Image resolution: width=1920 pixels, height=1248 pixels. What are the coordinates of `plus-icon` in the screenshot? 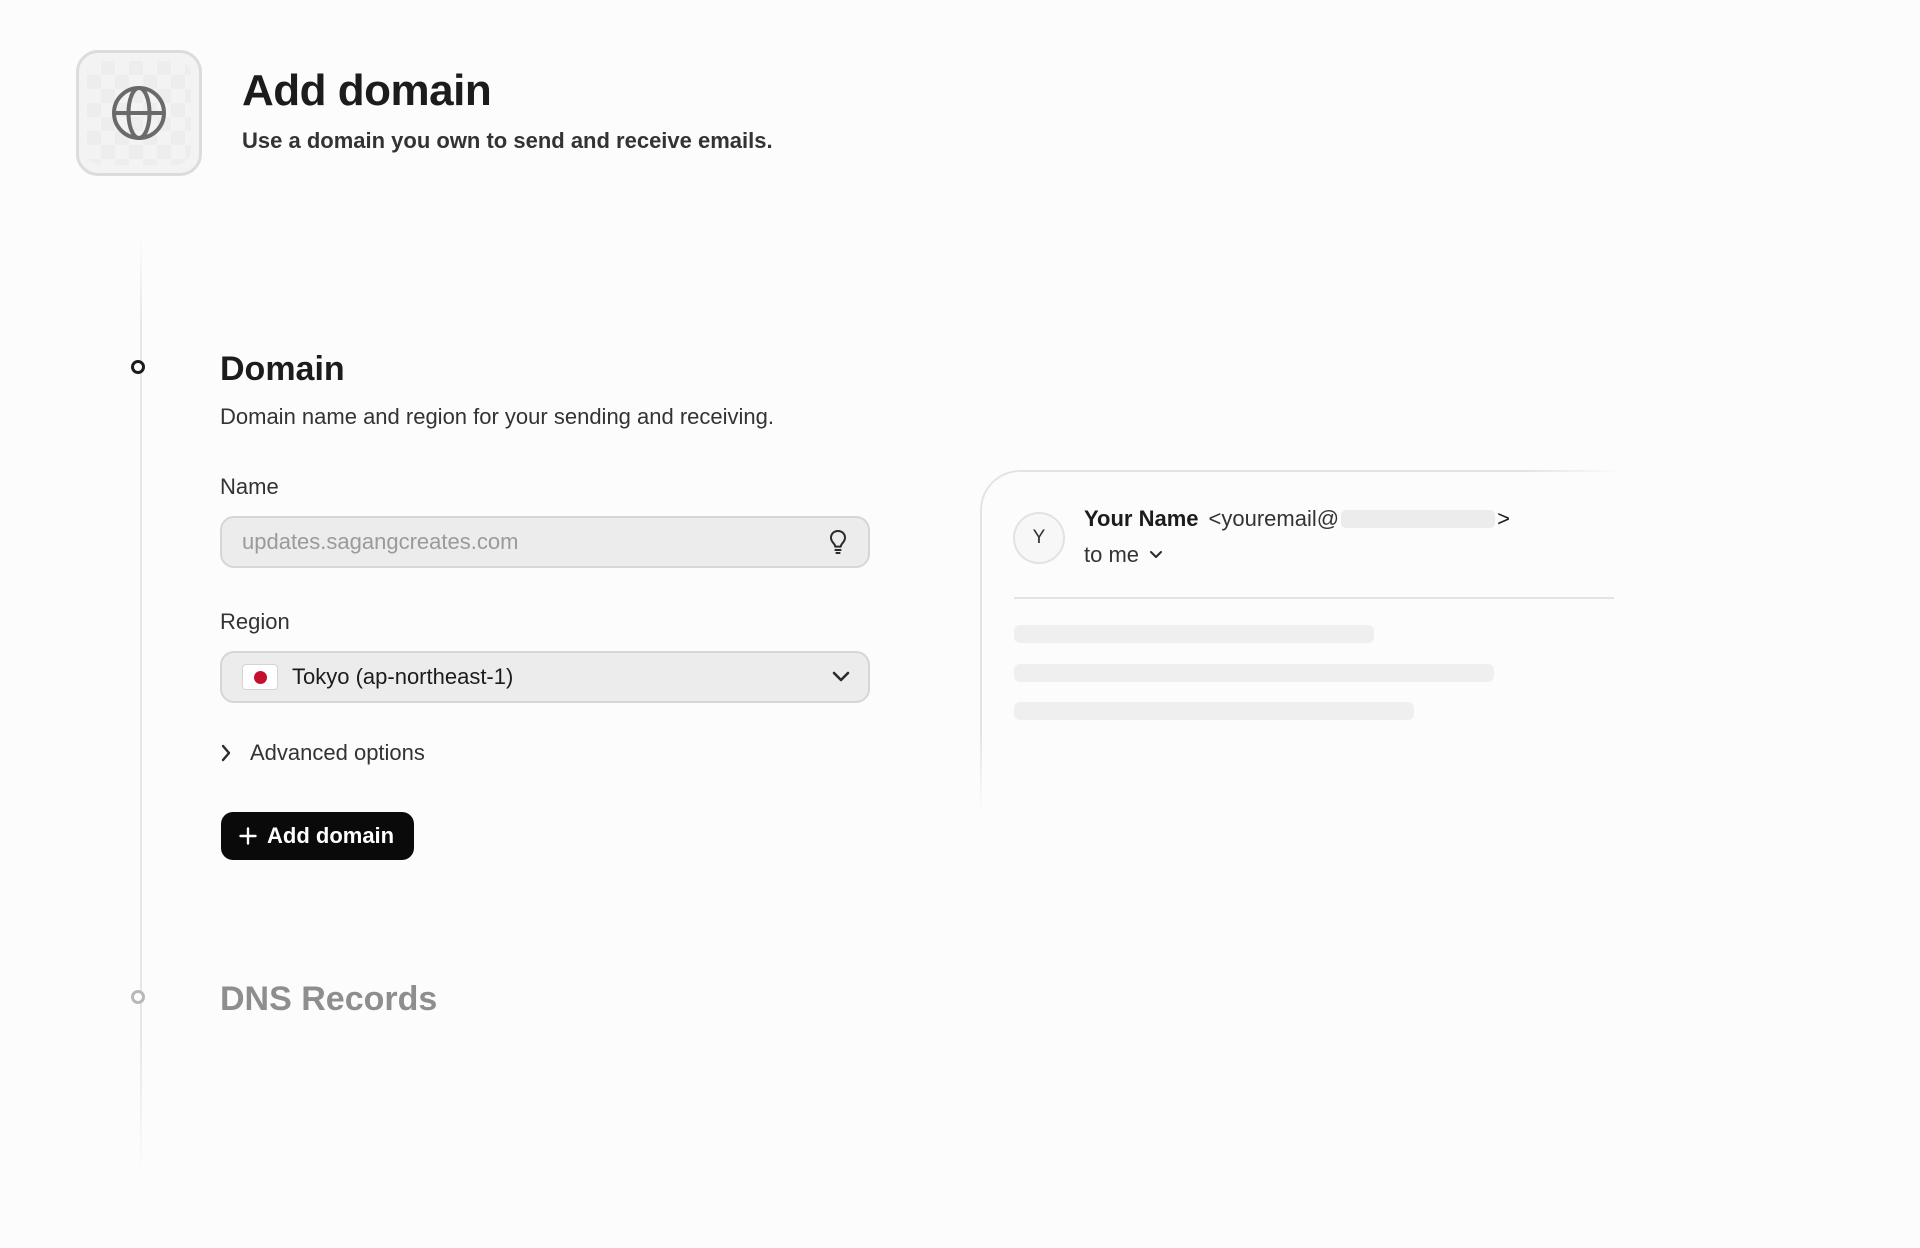 It's located at (248, 836).